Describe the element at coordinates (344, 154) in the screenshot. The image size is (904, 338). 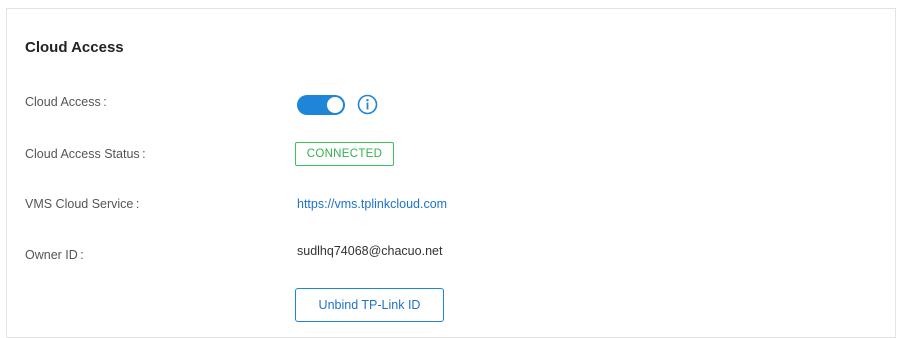
I see `status-badge: CONNECTED` at that location.